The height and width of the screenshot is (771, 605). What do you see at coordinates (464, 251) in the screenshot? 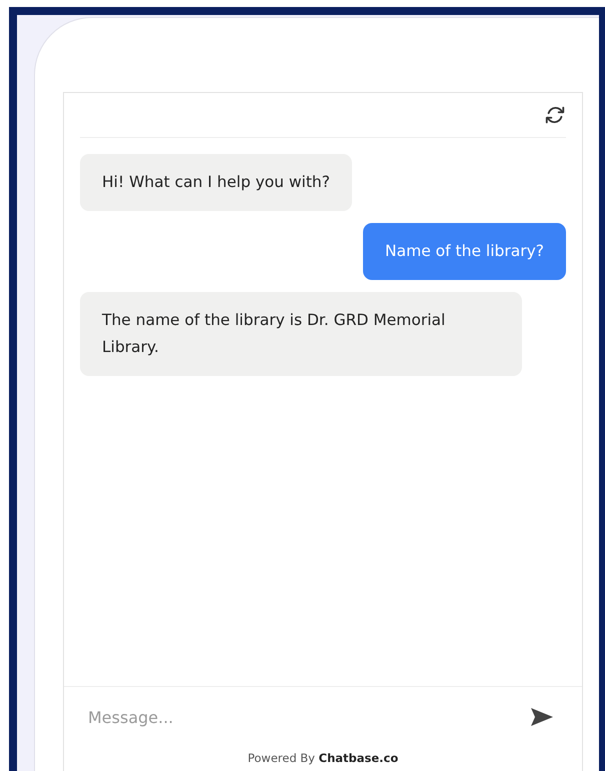
I see `user-message: Name of the library?` at bounding box center [464, 251].